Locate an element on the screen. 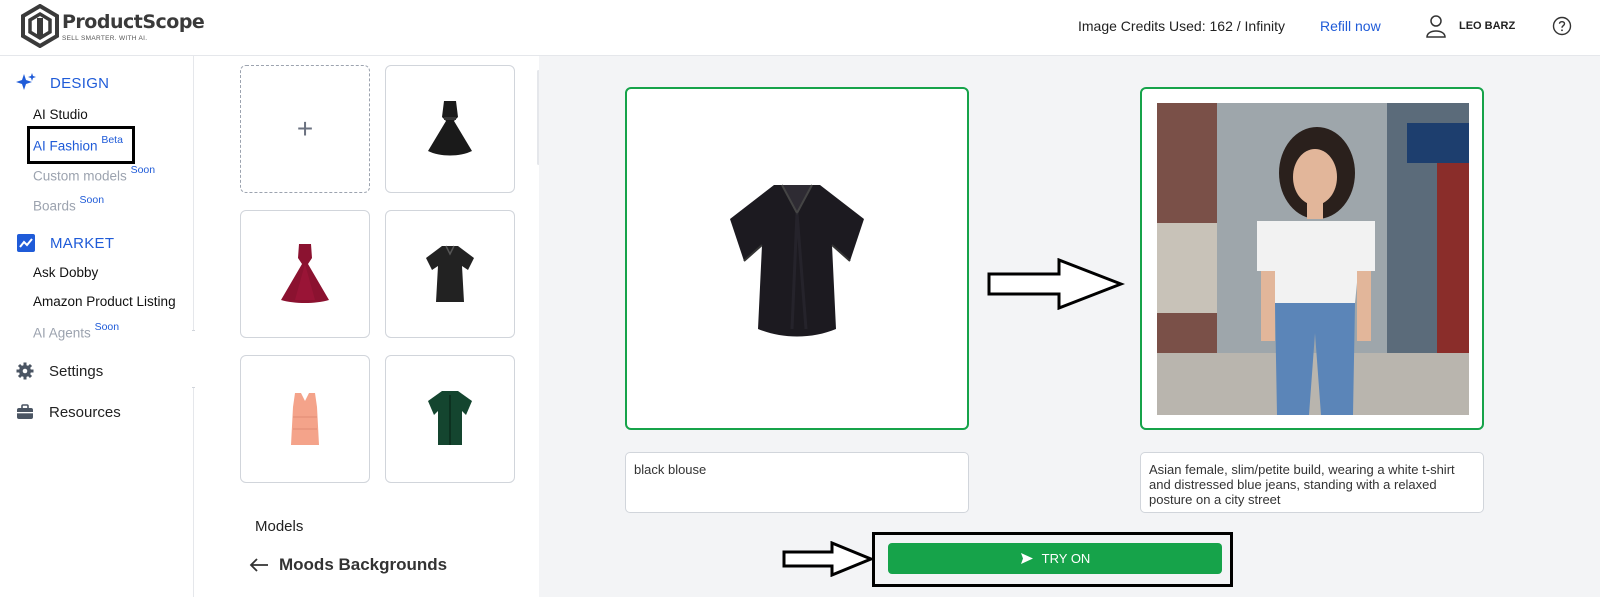  moods-backgrounds-nav: Moods Backgrounds is located at coordinates (348, 565).